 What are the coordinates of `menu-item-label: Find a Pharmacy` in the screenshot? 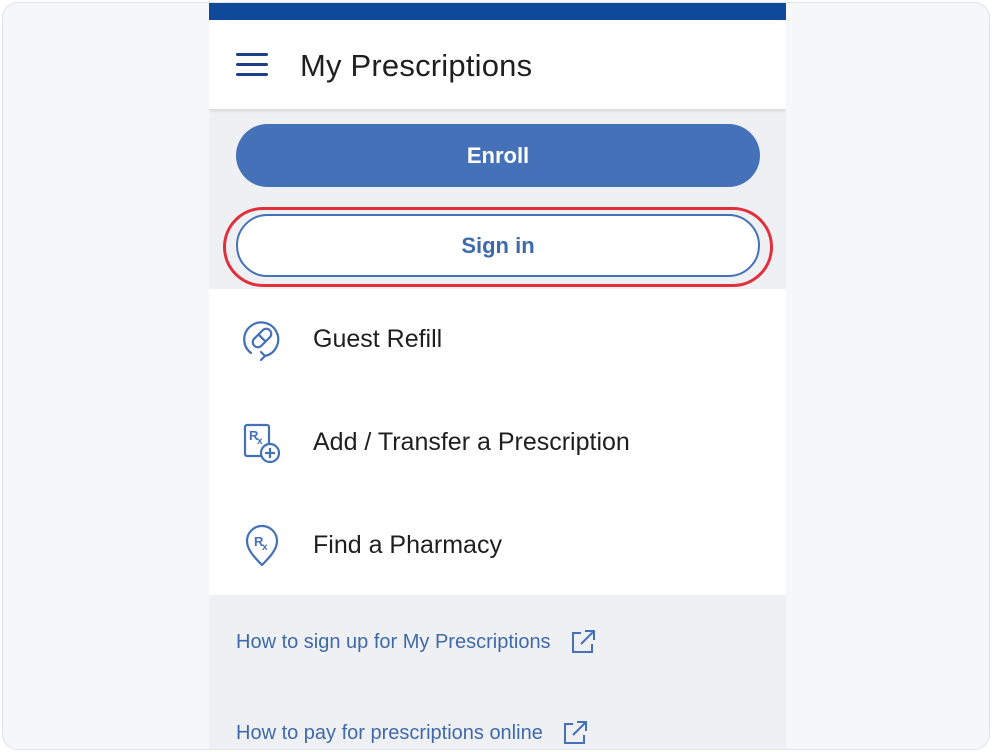 It's located at (407, 545).